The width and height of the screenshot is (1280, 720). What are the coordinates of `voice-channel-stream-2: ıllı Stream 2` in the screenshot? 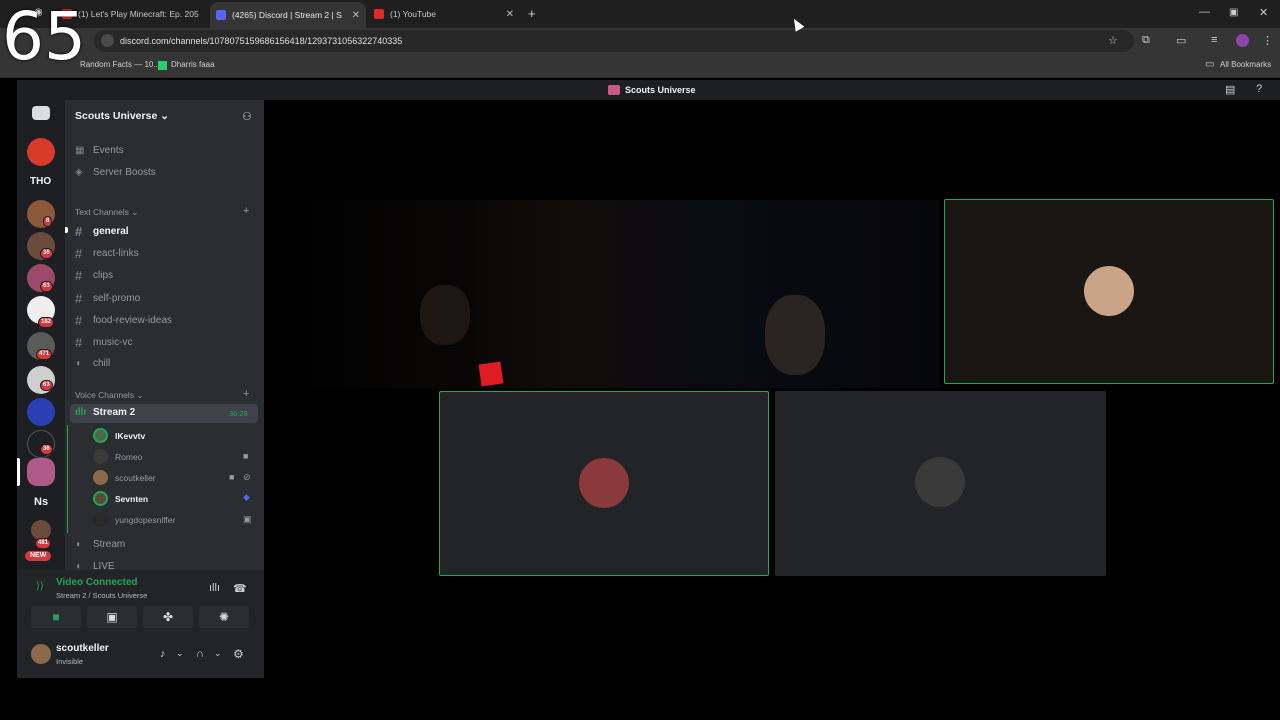 It's located at (105, 412).